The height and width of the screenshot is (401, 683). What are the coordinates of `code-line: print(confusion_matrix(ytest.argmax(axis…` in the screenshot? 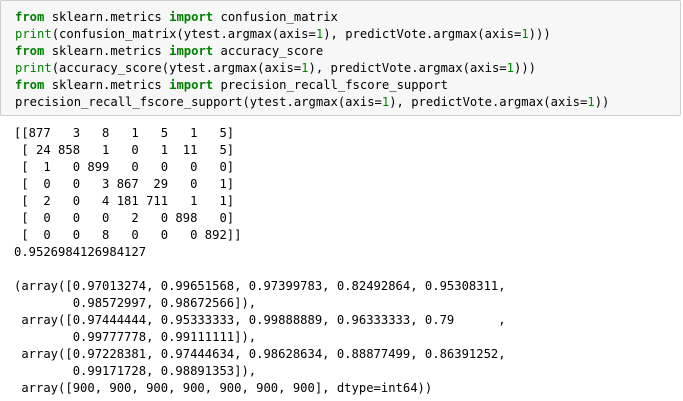 It's located at (312, 34).